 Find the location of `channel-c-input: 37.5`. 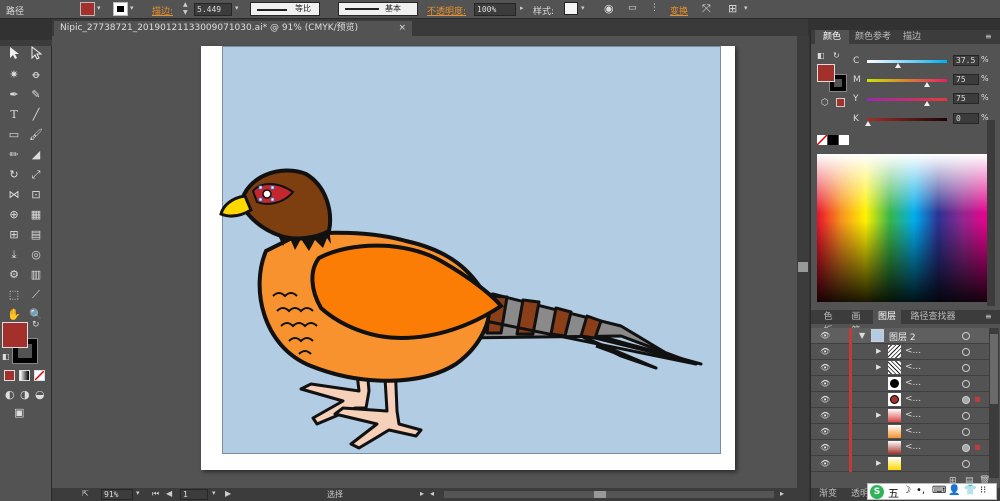

channel-c-input: 37.5 is located at coordinates (966, 60).